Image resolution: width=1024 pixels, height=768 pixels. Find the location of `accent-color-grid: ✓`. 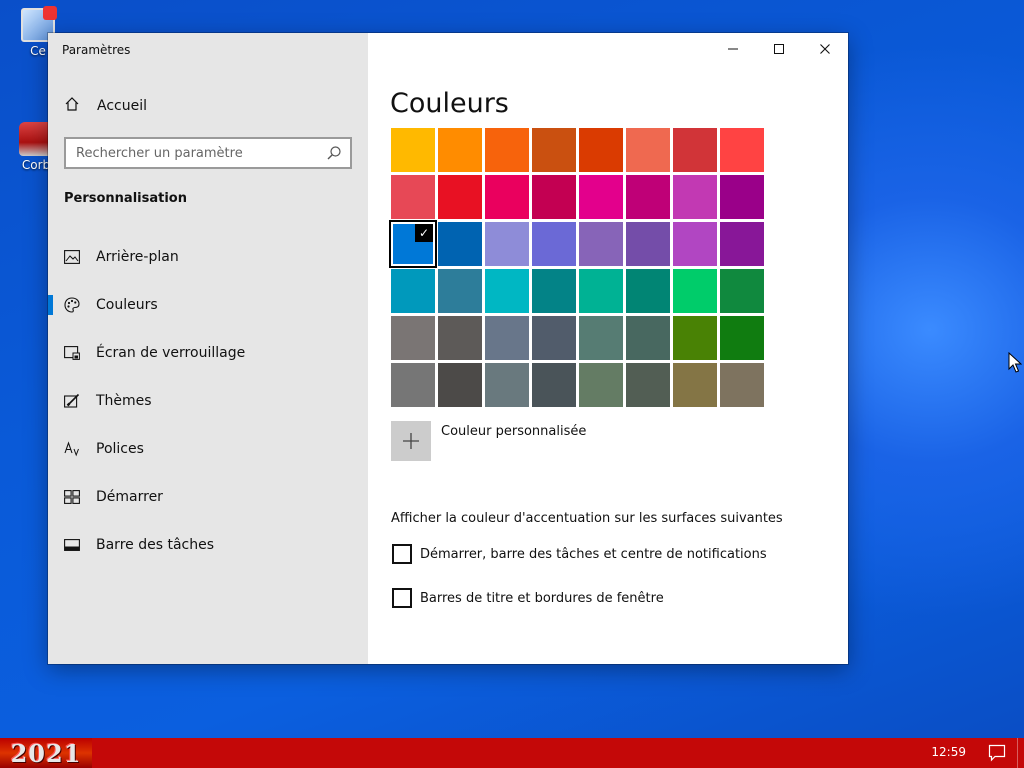

accent-color-grid: ✓ is located at coordinates (576, 267).